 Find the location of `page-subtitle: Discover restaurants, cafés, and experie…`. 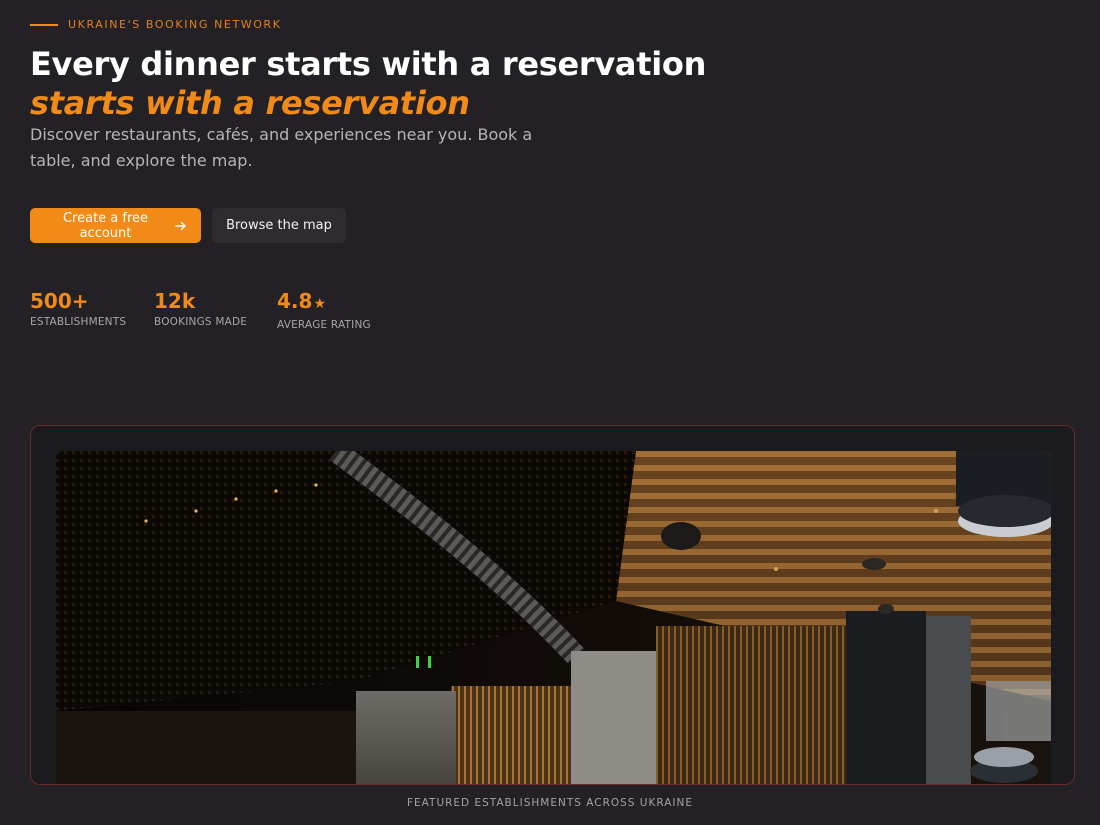

page-subtitle: Discover restaurants, cafés, and experie… is located at coordinates (281, 147).